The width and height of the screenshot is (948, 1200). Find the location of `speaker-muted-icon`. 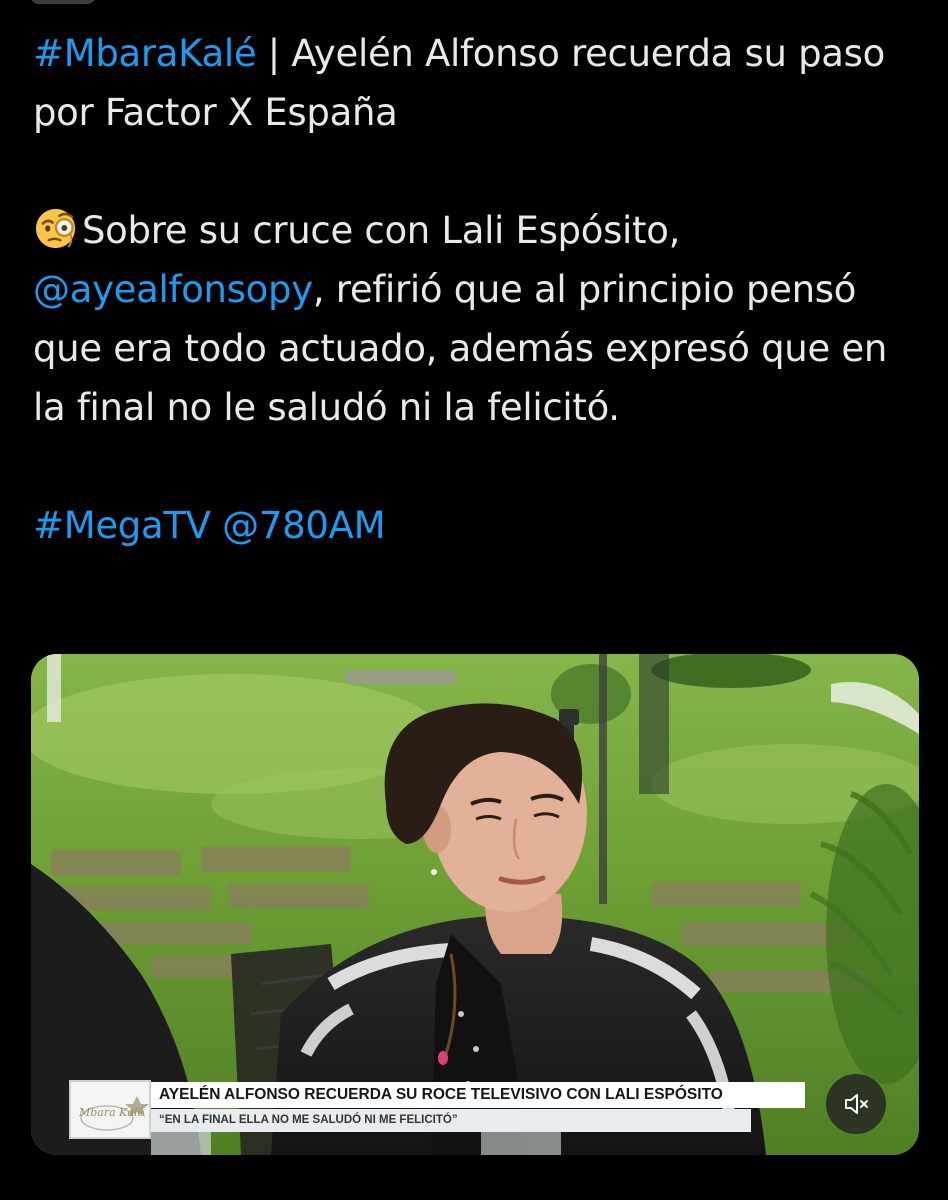

speaker-muted-icon is located at coordinates (856, 1104).